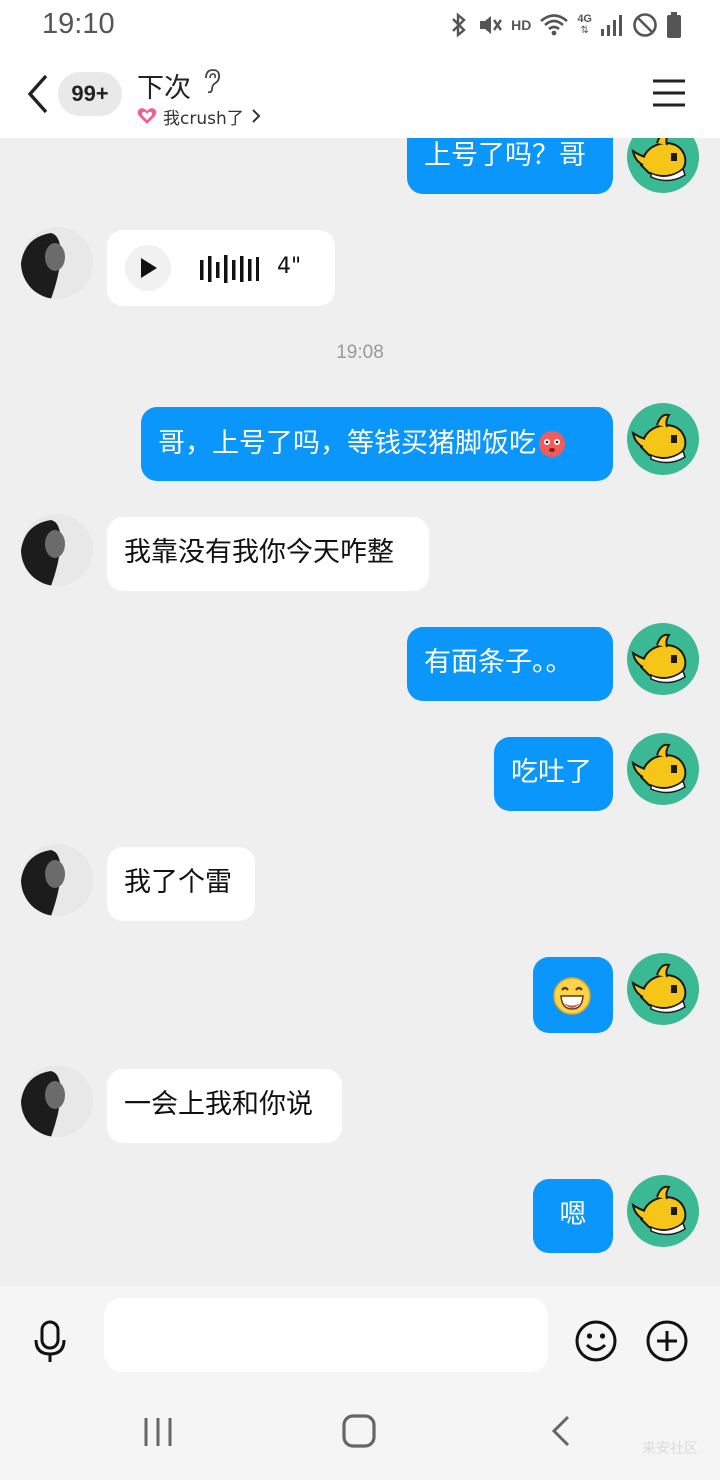 The width and height of the screenshot is (720, 1480). What do you see at coordinates (552, 444) in the screenshot?
I see `flushed-face-emoji` at bounding box center [552, 444].